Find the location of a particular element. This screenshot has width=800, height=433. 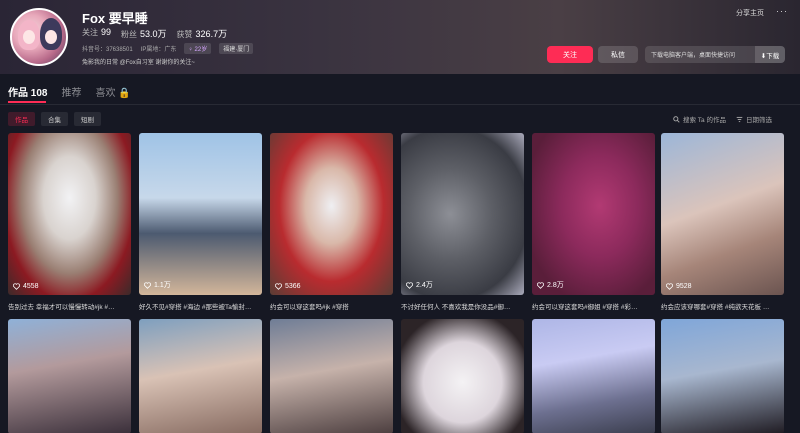

video-thumbnail: 9528 is located at coordinates (722, 214).